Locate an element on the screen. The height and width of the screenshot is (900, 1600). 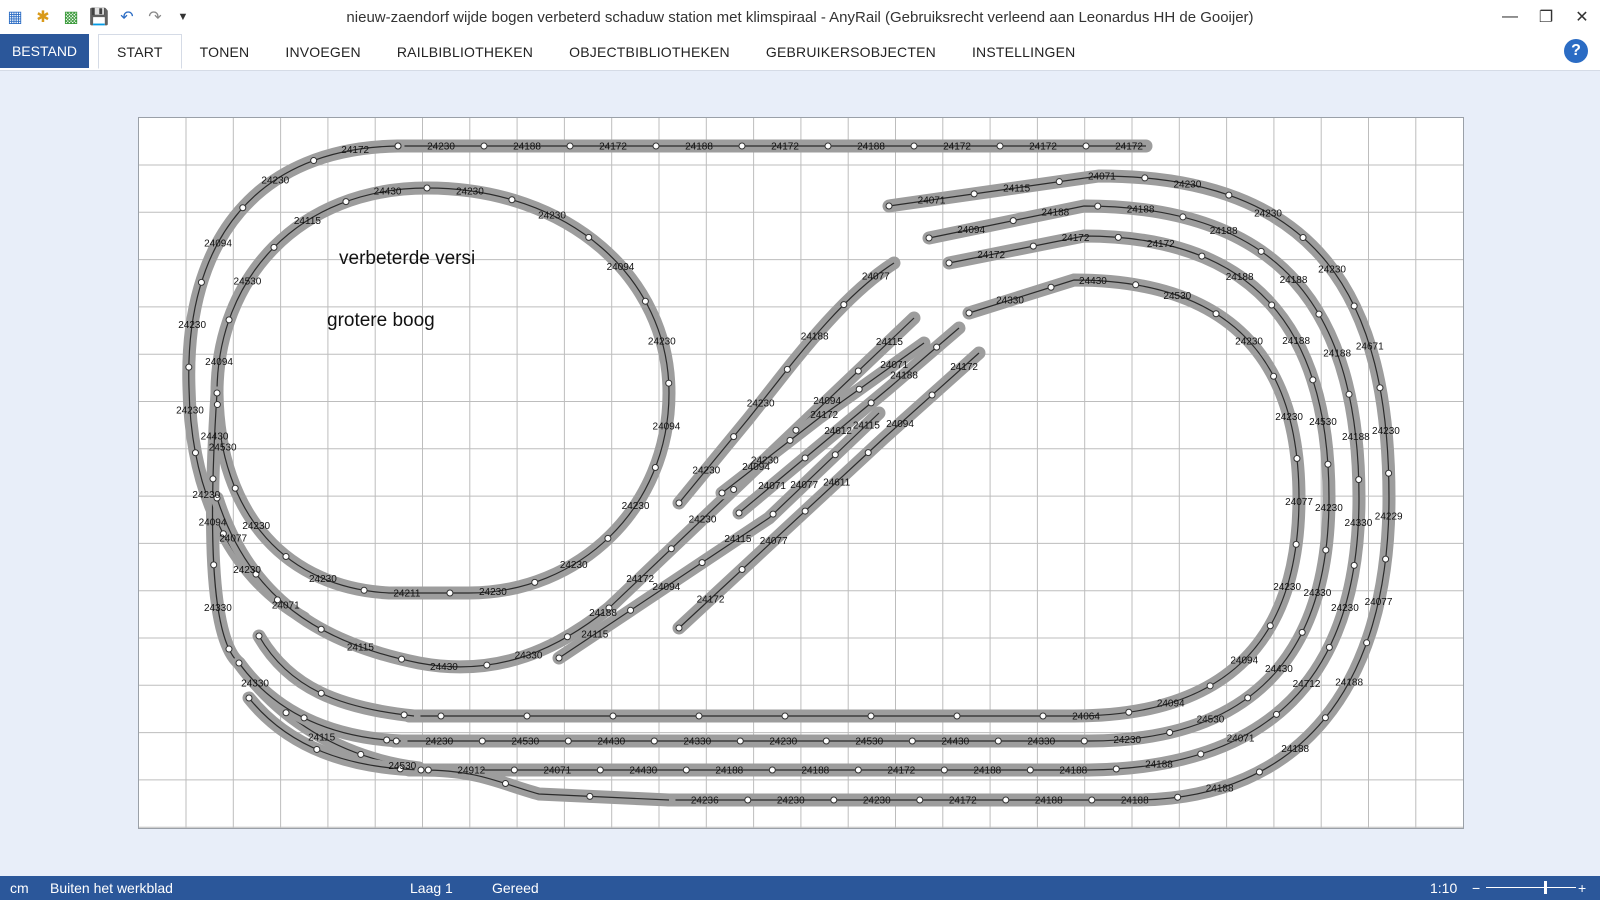
status-unit: cm is located at coordinates (19, 888).